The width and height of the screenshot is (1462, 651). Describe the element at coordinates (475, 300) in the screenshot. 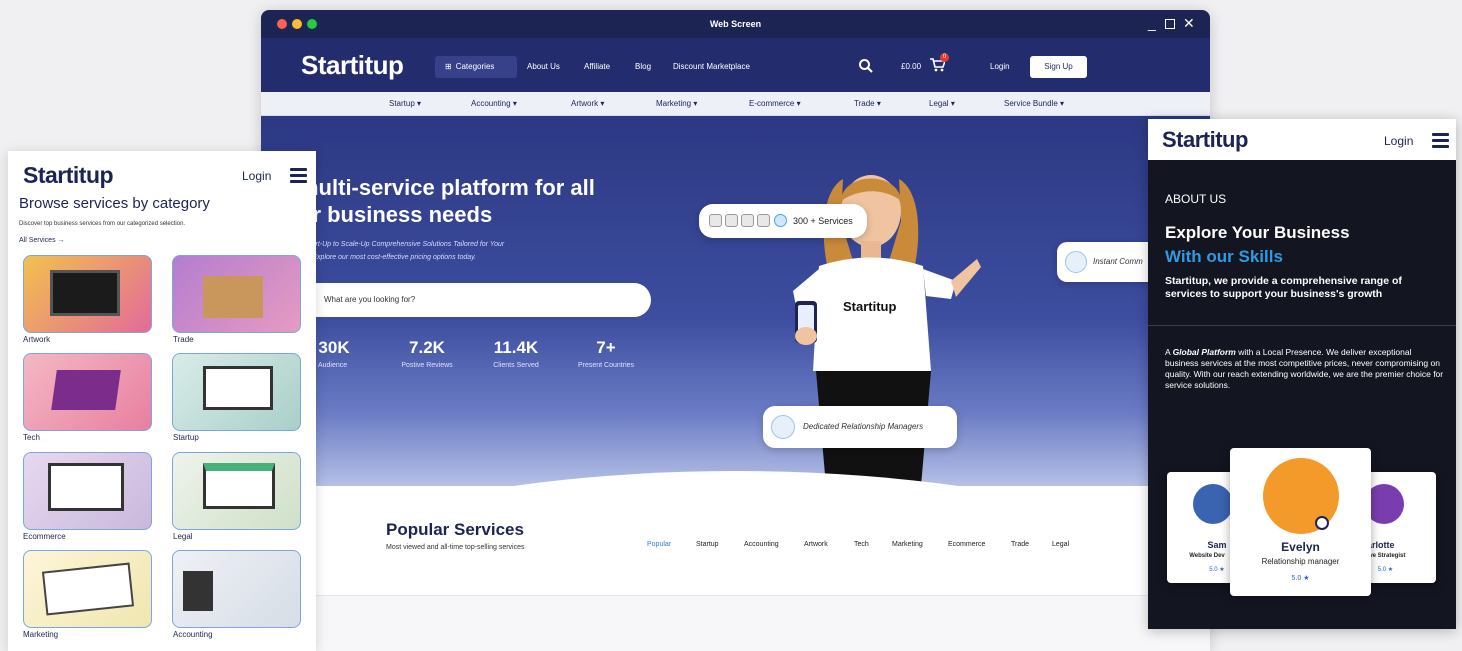

I see `hero-search-input: What are you looking for?` at that location.